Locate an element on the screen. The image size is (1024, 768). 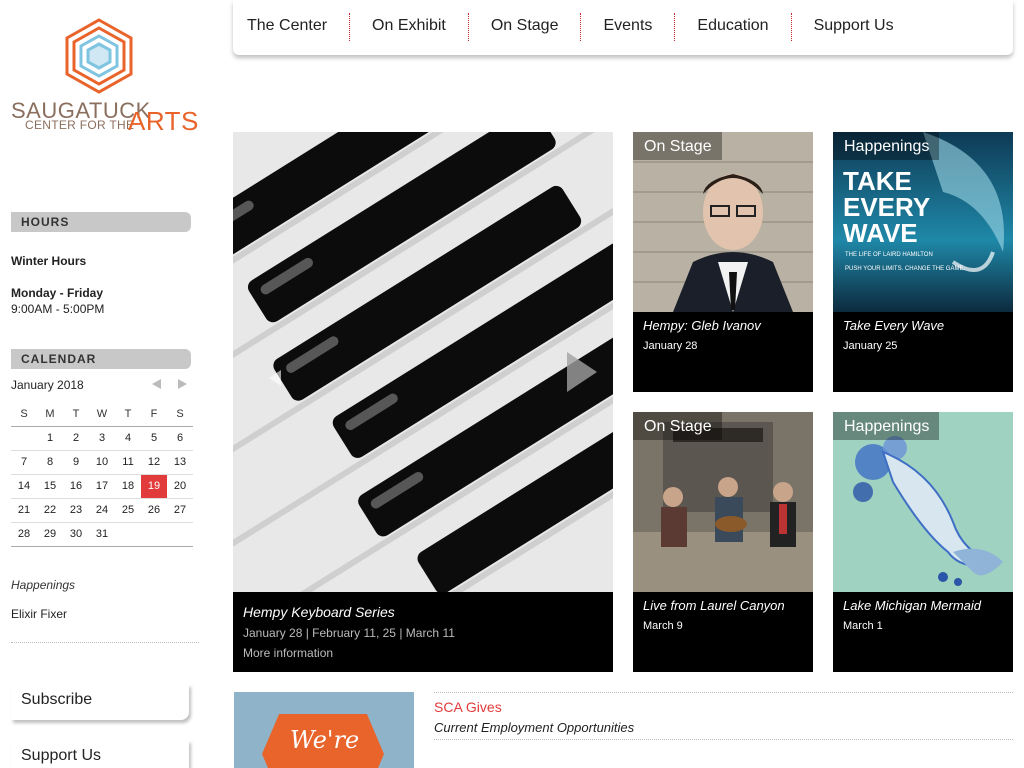
card-date: January 28 is located at coordinates (670, 346).